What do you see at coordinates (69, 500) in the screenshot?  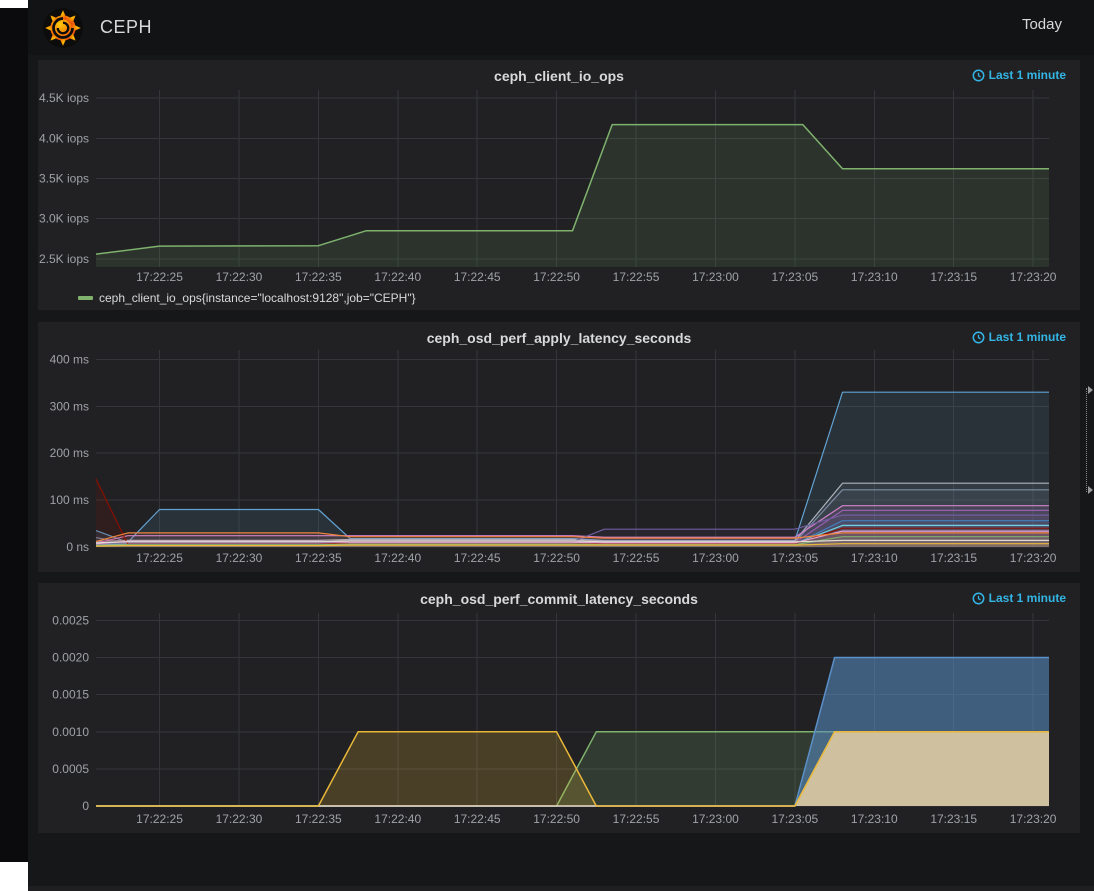 I see `svg-text: 100 ms` at bounding box center [69, 500].